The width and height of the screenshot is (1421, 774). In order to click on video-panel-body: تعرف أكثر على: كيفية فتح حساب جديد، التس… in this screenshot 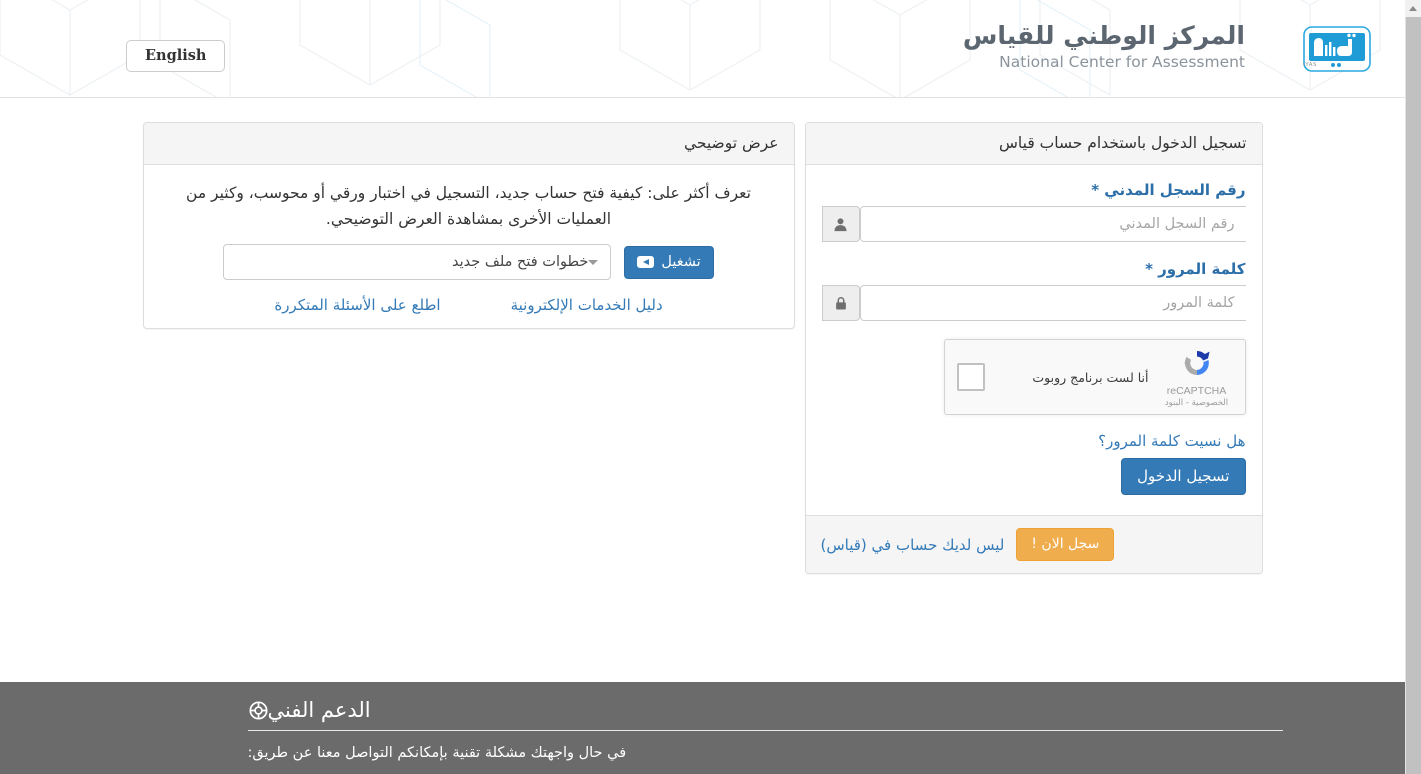, I will do `click(469, 246)`.